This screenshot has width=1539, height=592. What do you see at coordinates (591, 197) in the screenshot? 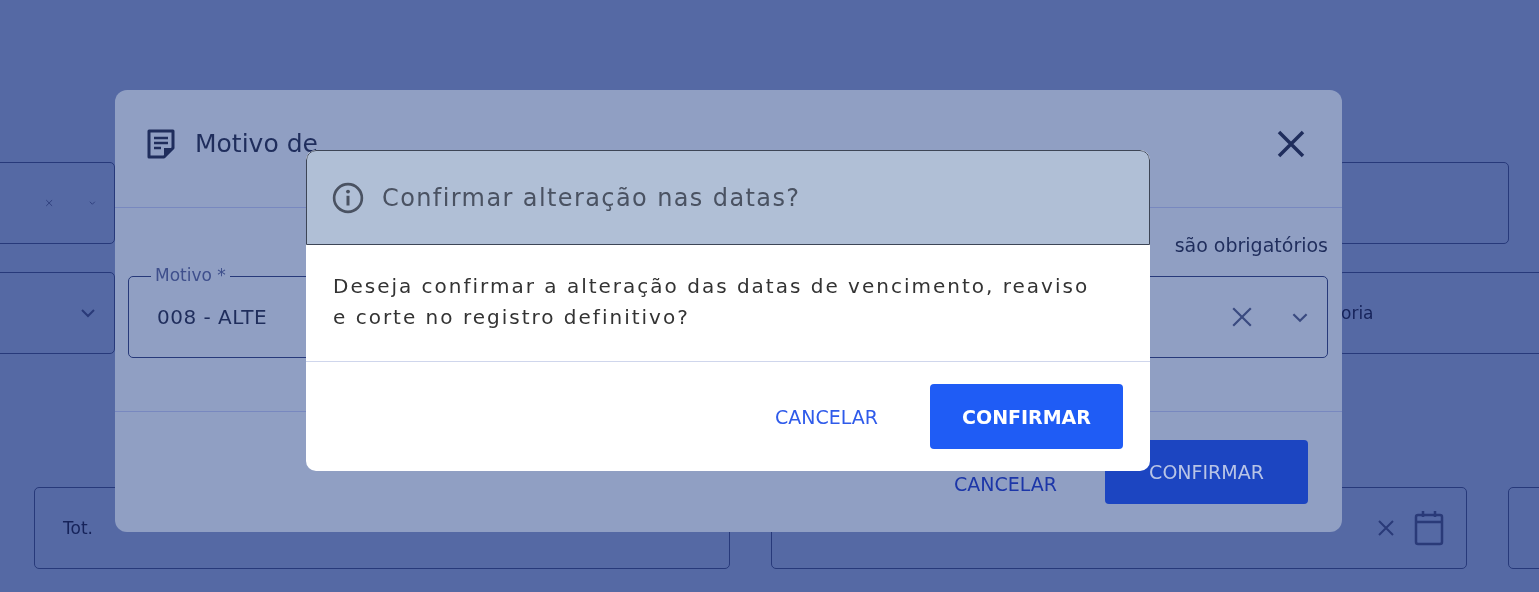
I see `dialog-title: Confirmar alteração nas datas?` at bounding box center [591, 197].